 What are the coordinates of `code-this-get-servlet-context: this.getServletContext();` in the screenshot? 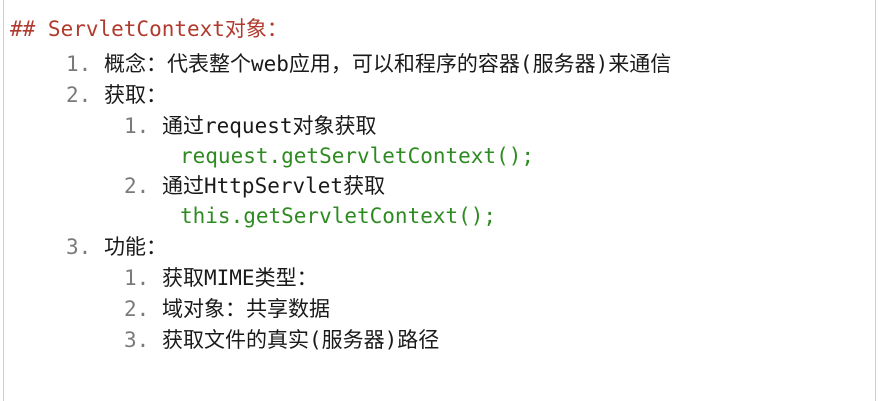 It's located at (338, 216).